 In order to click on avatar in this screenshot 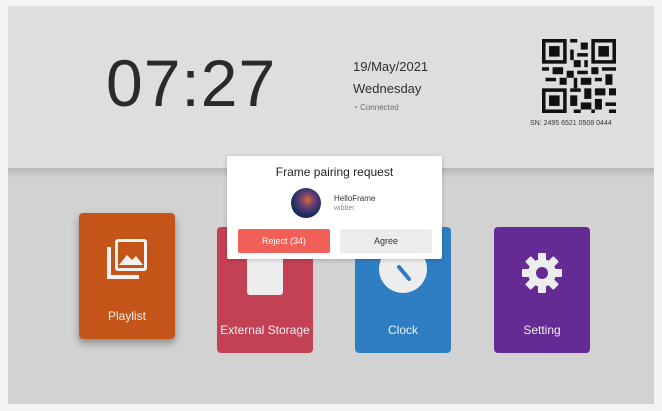, I will do `click(306, 203)`.